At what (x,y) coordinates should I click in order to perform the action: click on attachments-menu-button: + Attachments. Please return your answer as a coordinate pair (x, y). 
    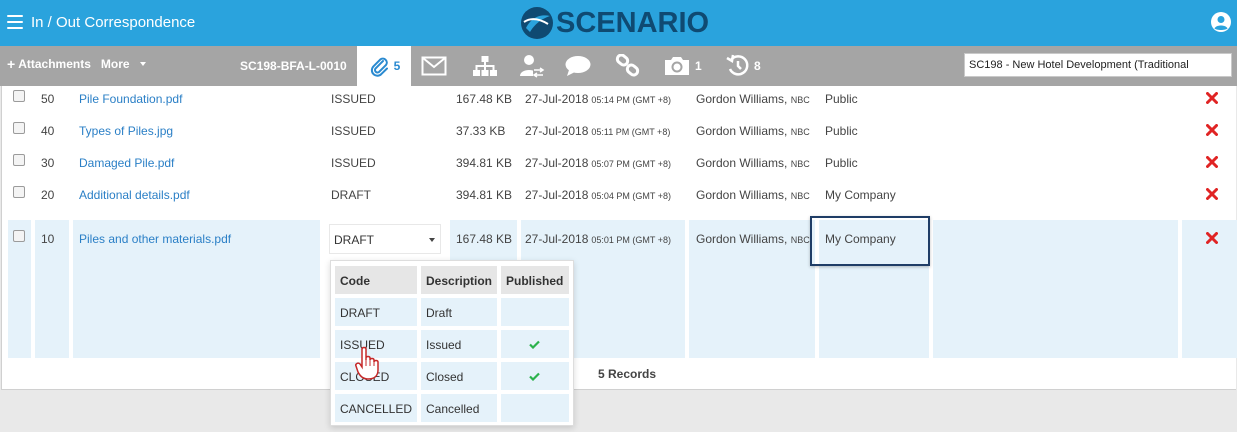
    Looking at the image, I should click on (49, 64).